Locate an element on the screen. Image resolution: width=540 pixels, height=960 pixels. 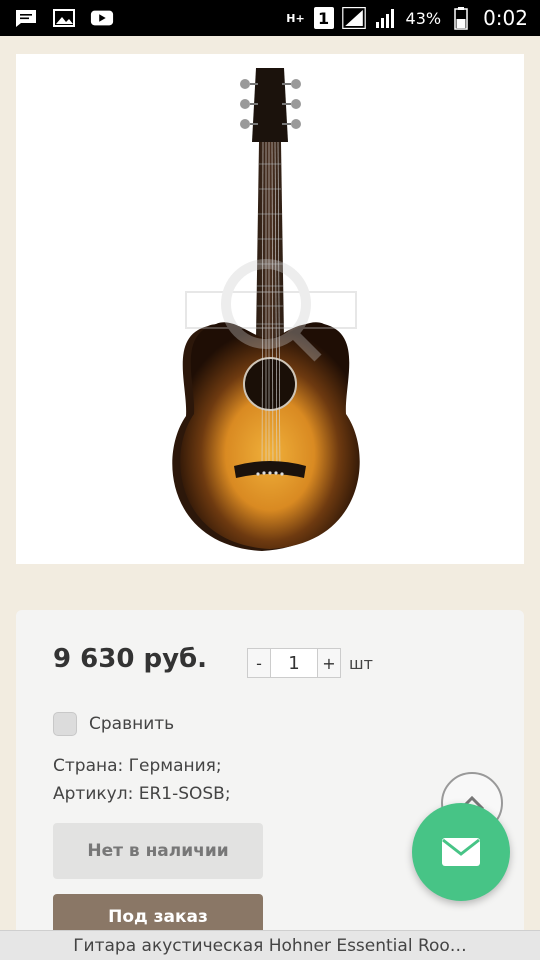
compare-toggle: Сравнить is located at coordinates (113, 724).